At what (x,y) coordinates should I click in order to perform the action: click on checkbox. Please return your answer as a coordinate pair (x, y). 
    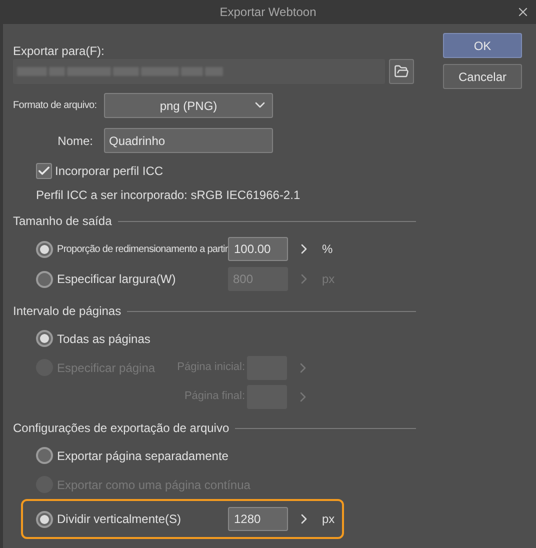
    Looking at the image, I should click on (44, 171).